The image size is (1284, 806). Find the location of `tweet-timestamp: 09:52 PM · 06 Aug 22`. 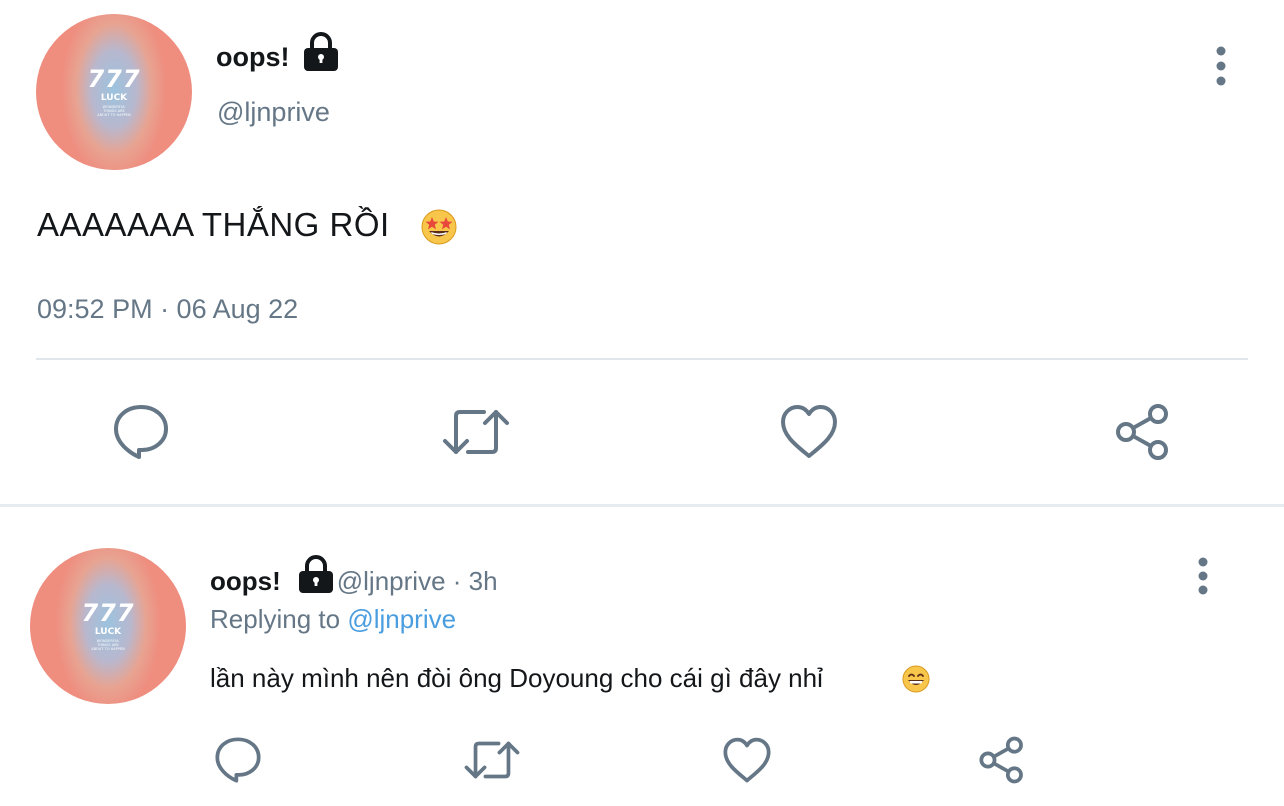

tweet-timestamp: 09:52 PM · 06 Aug 22 is located at coordinates (168, 309).